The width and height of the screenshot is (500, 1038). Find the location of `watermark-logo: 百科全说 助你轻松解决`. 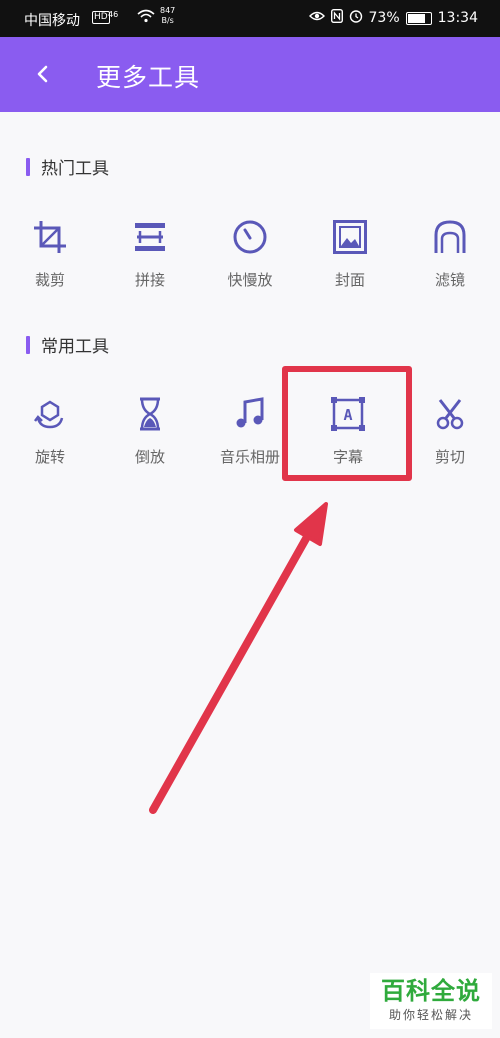

watermark-logo: 百科全说 助你轻松解决 is located at coordinates (431, 1001).